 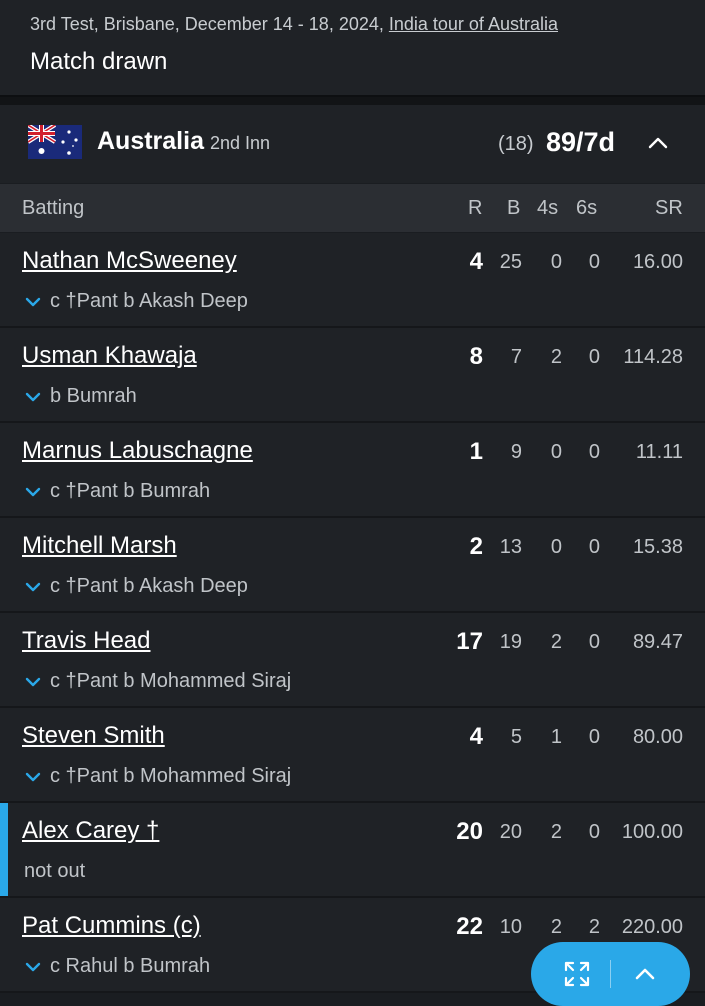 I want to click on collapse-button, so click(x=658, y=143).